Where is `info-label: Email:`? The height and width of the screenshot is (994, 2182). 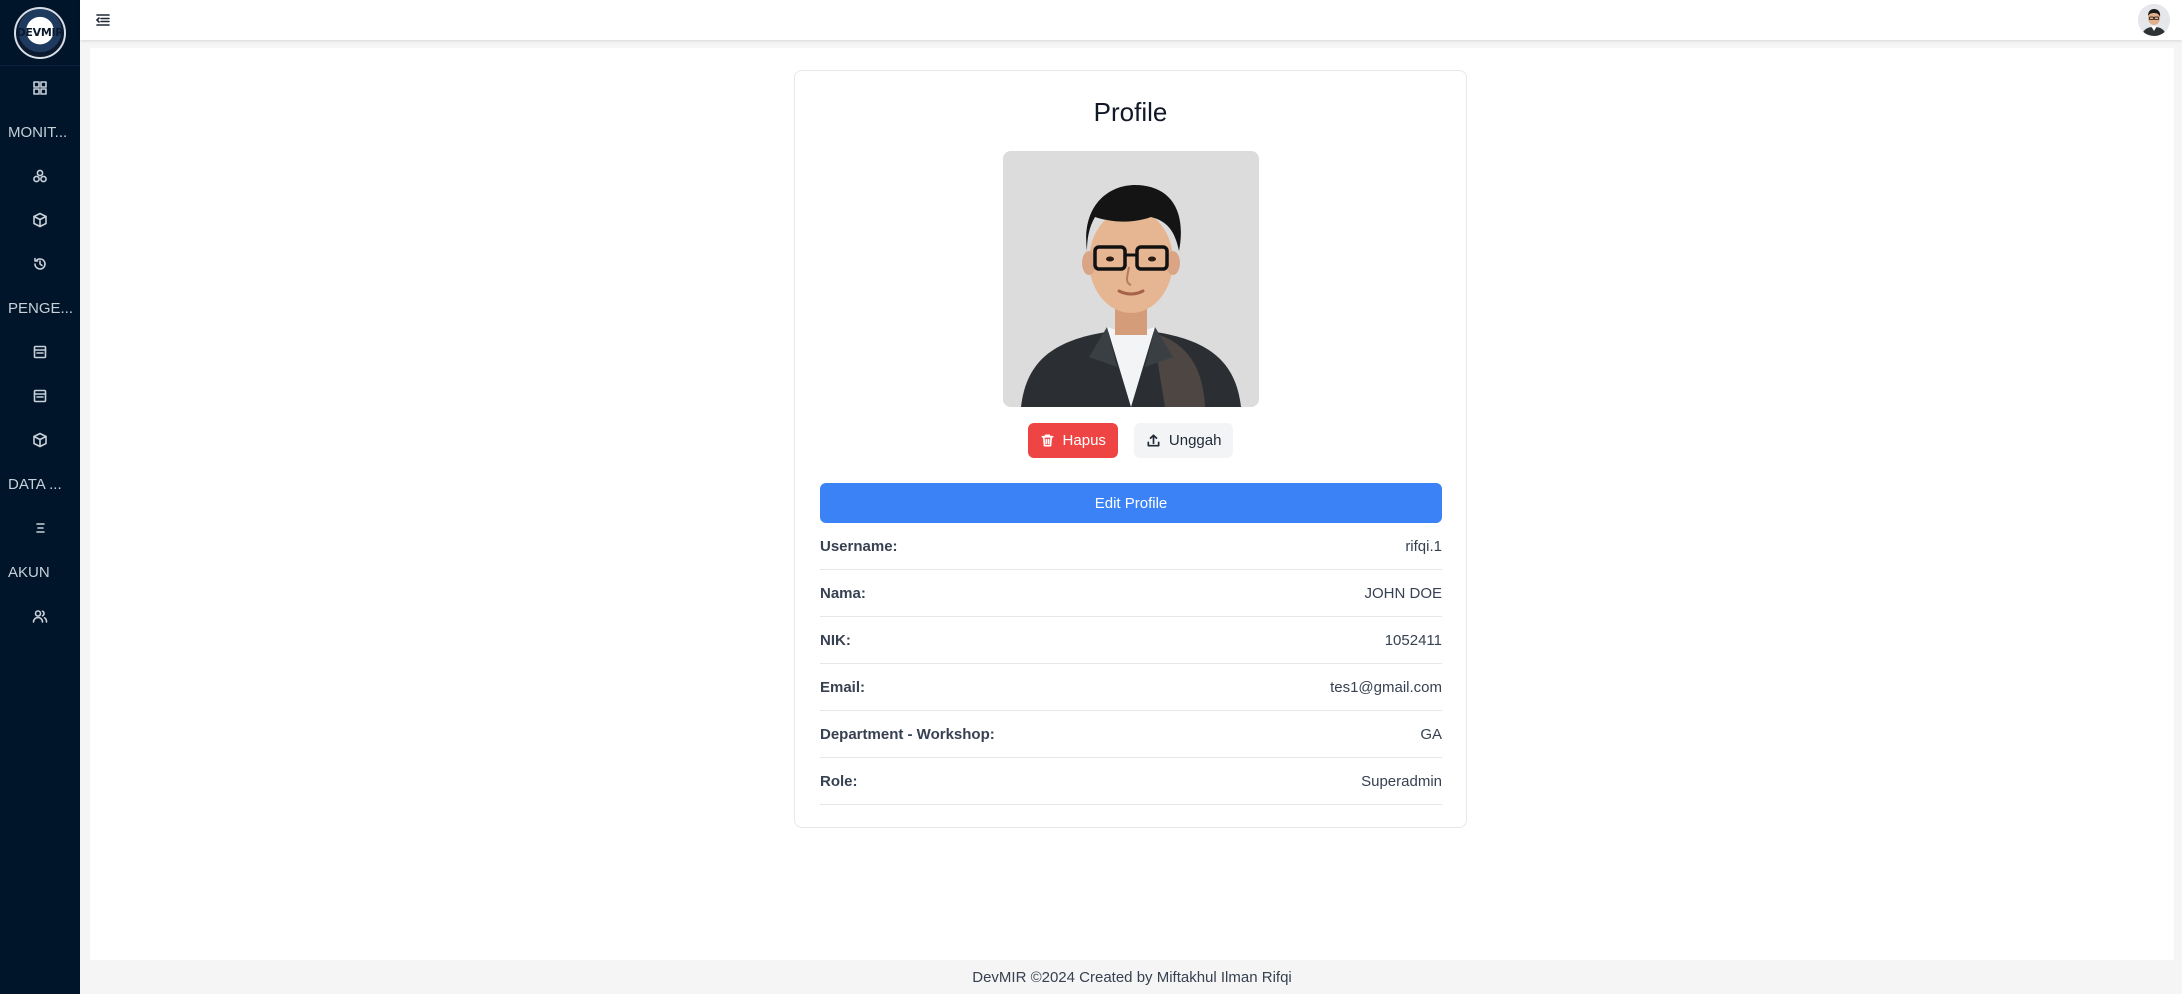 info-label: Email: is located at coordinates (843, 687).